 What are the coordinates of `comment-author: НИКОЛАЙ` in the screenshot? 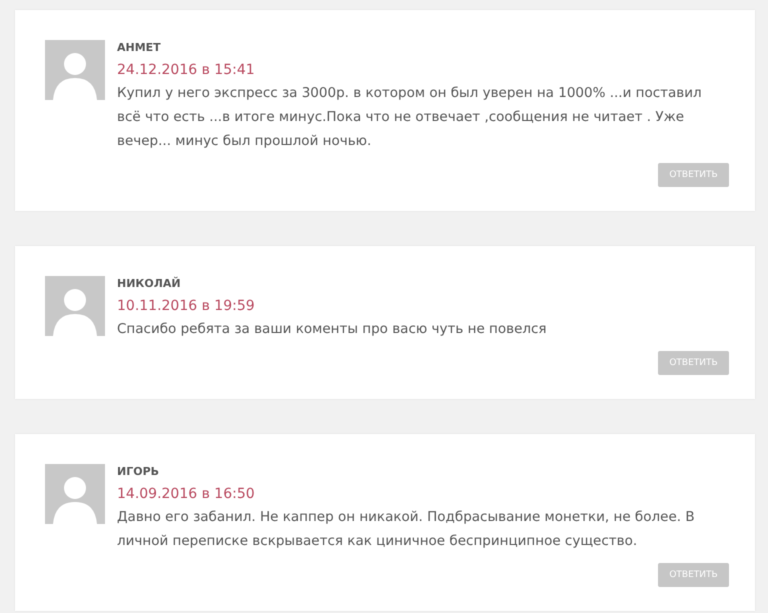 It's located at (149, 283).